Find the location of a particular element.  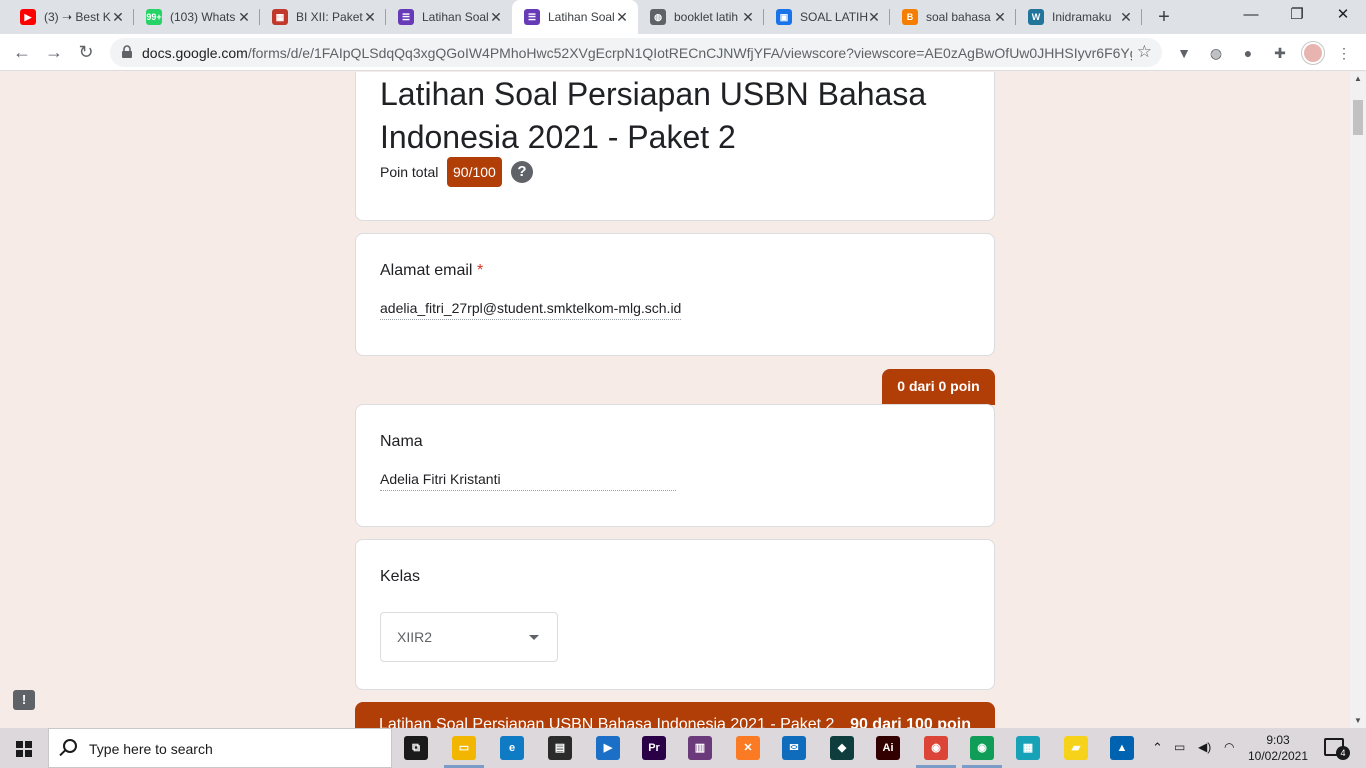

browser-tab: ◍ booklet latih ✕ is located at coordinates (701, 17).